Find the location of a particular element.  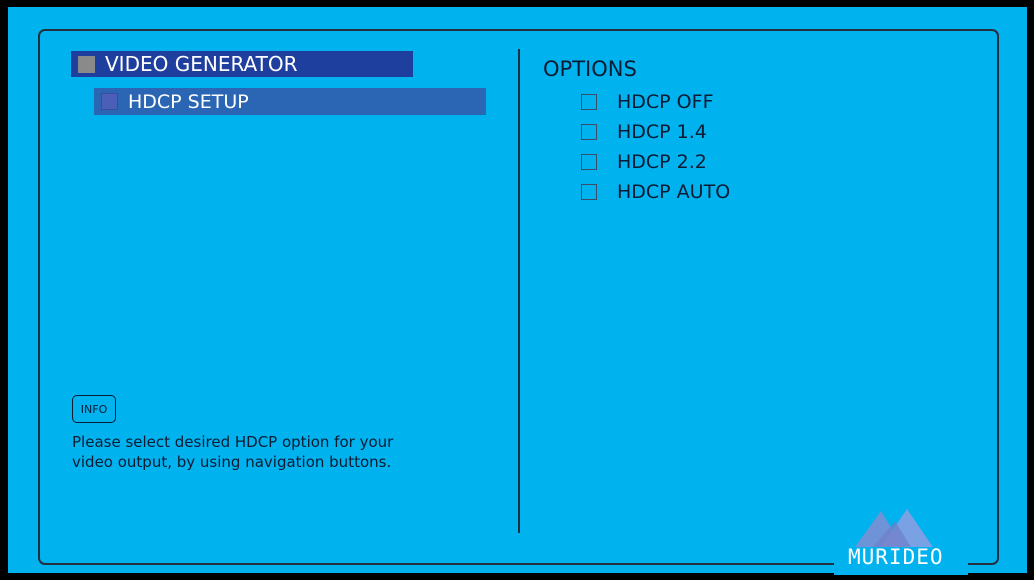

option-hdcp-2-2: HDCP 2.2 is located at coordinates (644, 162).